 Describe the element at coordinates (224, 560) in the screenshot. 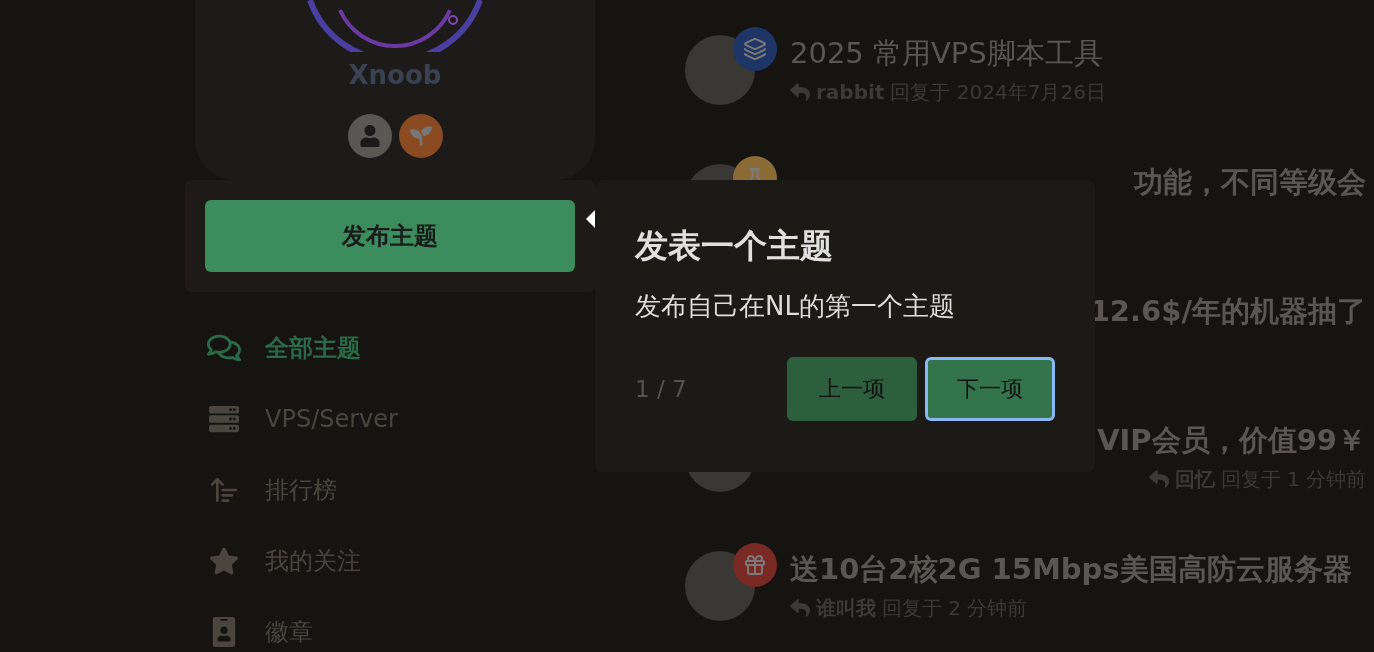

I see `star-icon` at that location.